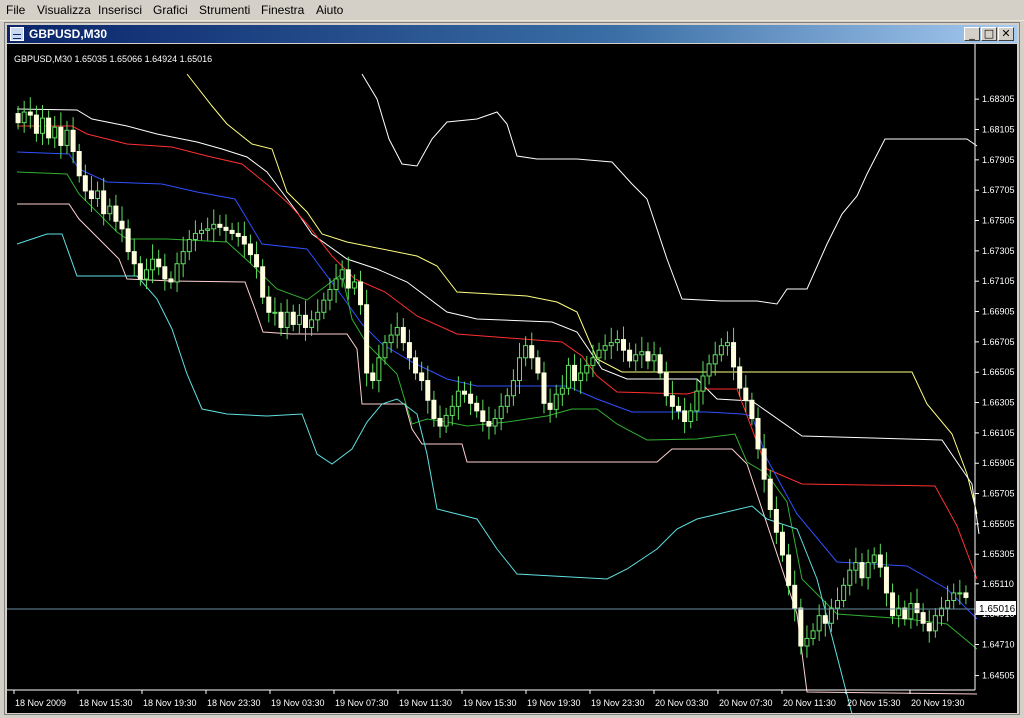 This screenshot has width=1024, height=718. What do you see at coordinates (106, 703) in the screenshot?
I see `x-tick-label: 18 Nov 15:30` at bounding box center [106, 703].